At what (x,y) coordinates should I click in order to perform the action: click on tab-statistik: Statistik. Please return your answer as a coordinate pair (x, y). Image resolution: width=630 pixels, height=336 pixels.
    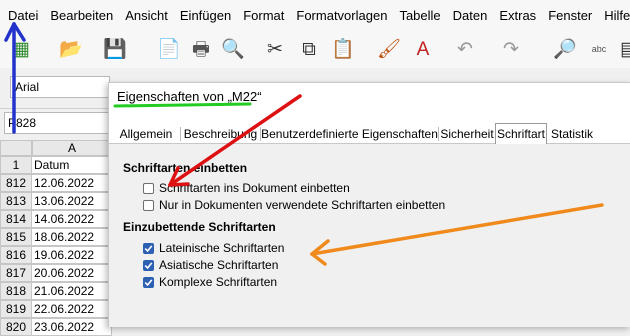
    Looking at the image, I should click on (572, 134).